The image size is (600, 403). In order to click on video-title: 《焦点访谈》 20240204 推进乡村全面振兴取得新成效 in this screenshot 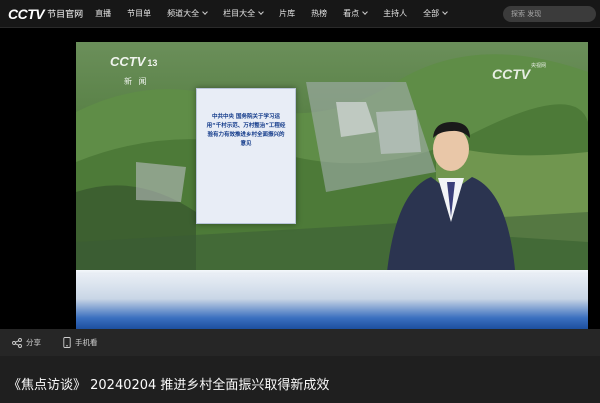, I will do `click(169, 385)`.